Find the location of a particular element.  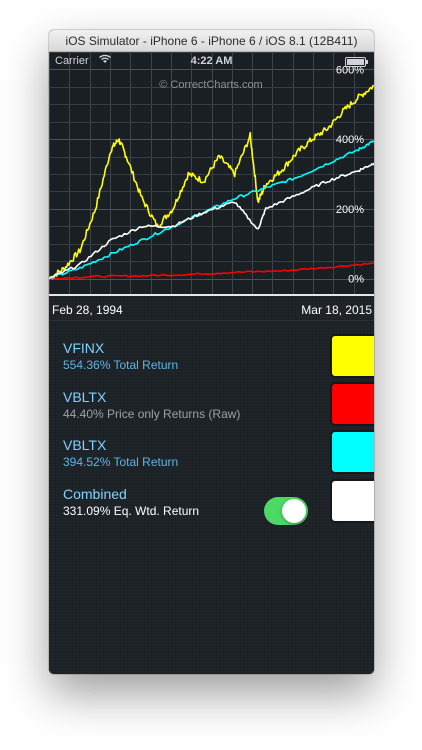

start-date: Feb 28, 1994 is located at coordinates (87, 310).